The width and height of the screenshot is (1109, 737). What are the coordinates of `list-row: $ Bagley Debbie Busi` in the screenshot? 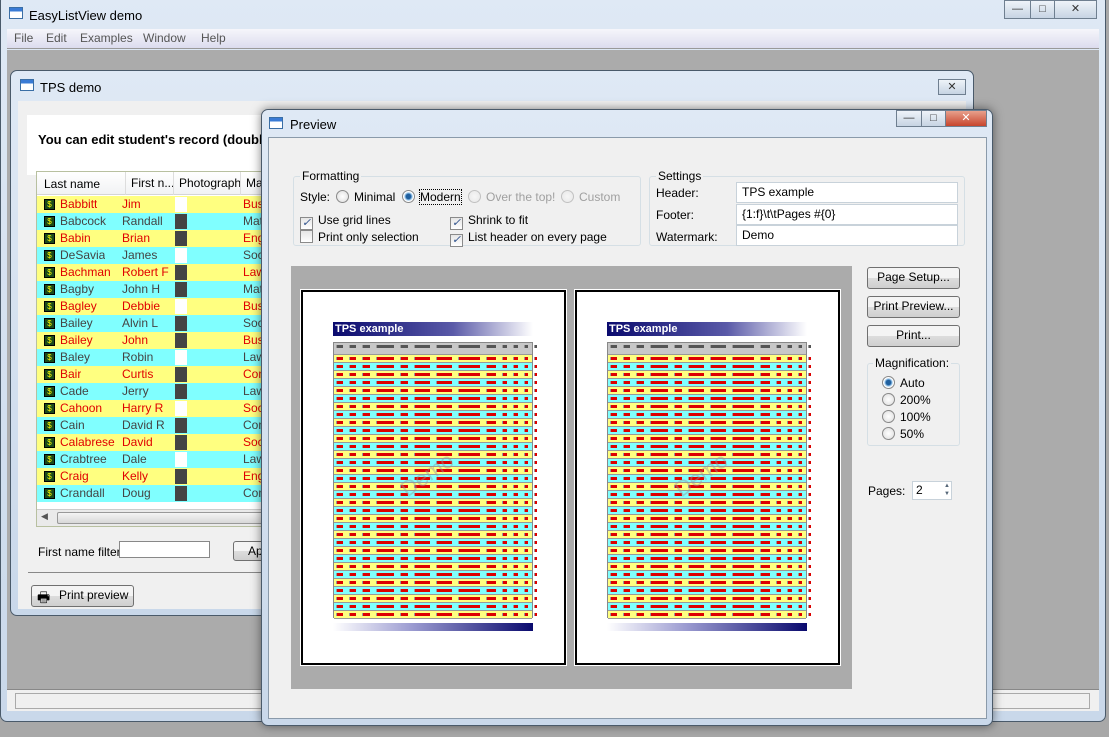 It's located at (156, 306).